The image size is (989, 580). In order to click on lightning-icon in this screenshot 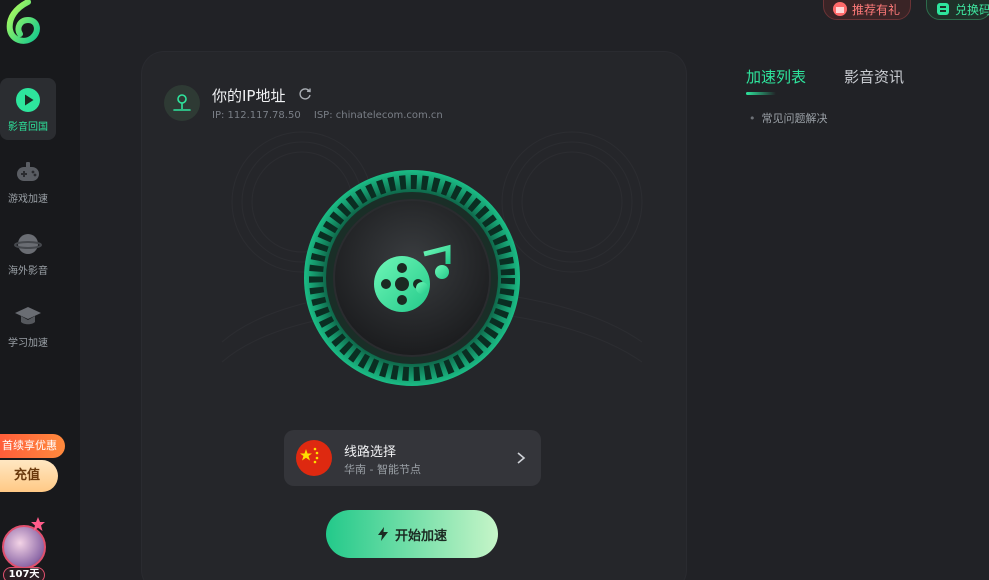, I will do `click(382, 534)`.